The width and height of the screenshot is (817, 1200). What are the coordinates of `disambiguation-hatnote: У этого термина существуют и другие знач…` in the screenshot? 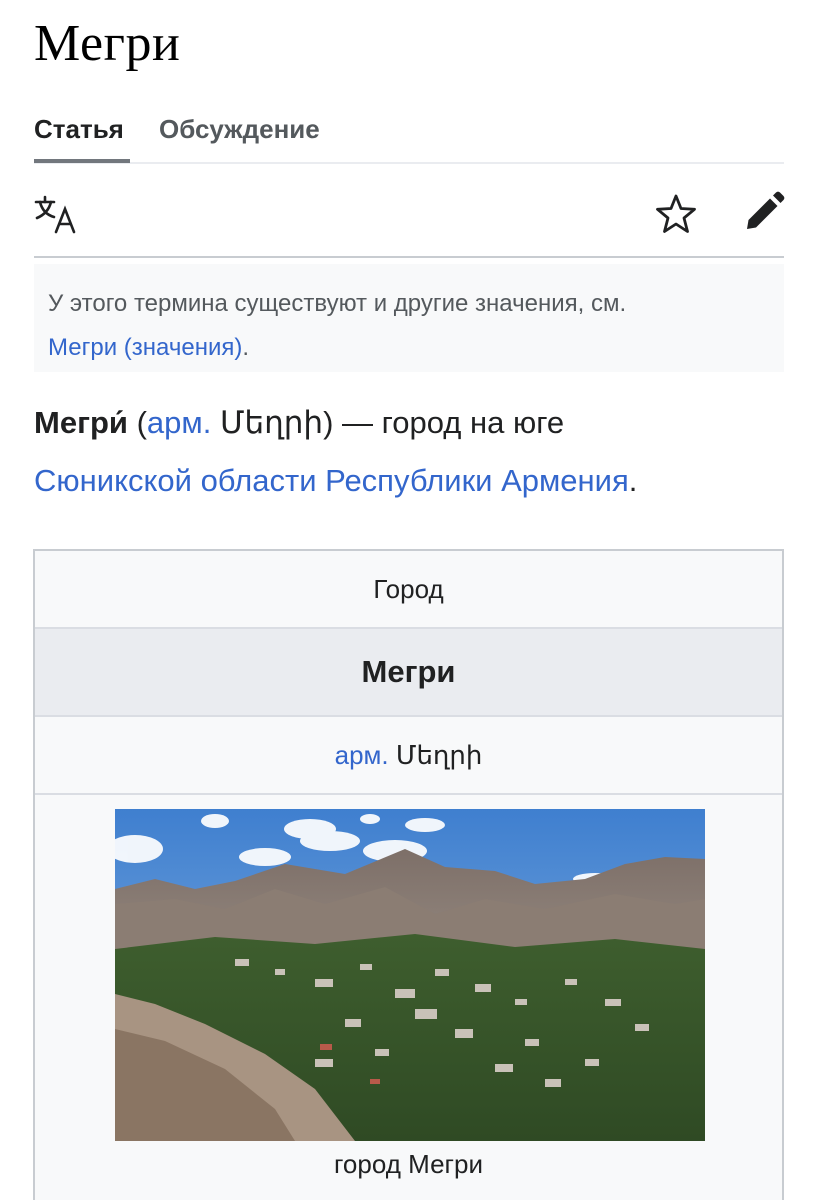 It's located at (409, 318).